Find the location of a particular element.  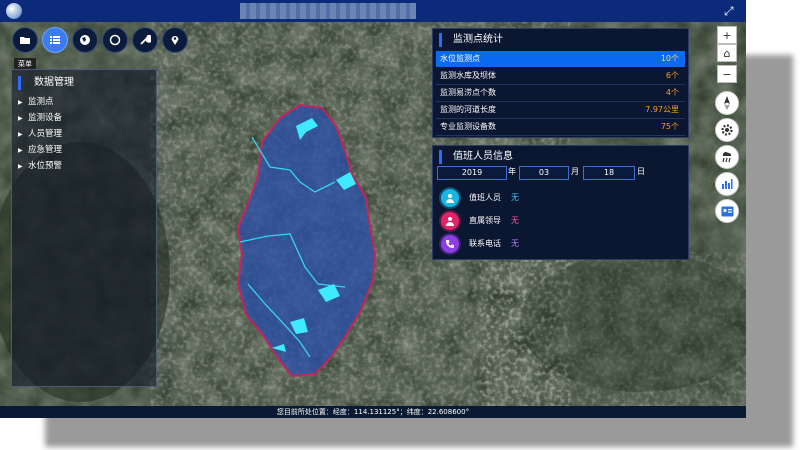

contact-card-button is located at coordinates (727, 211).